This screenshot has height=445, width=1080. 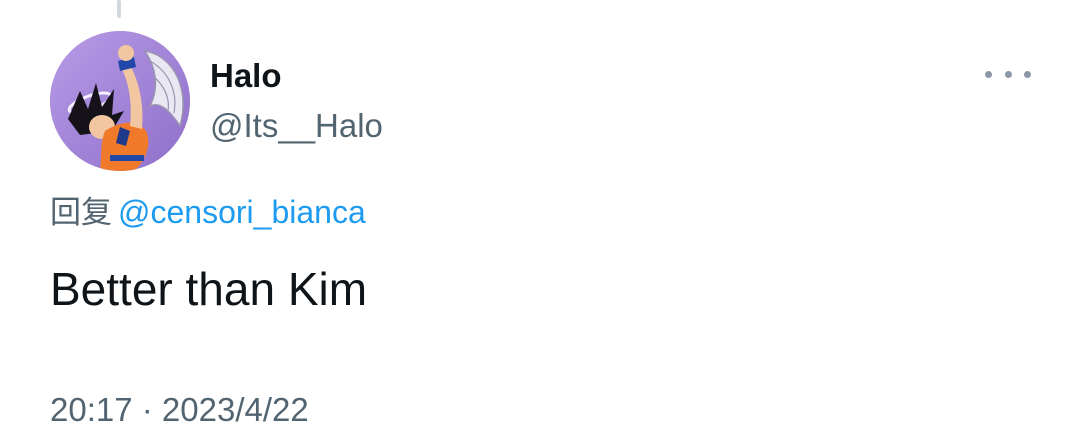 What do you see at coordinates (242, 212) in the screenshot?
I see `reply-mention-link: @censori_bianca` at bounding box center [242, 212].